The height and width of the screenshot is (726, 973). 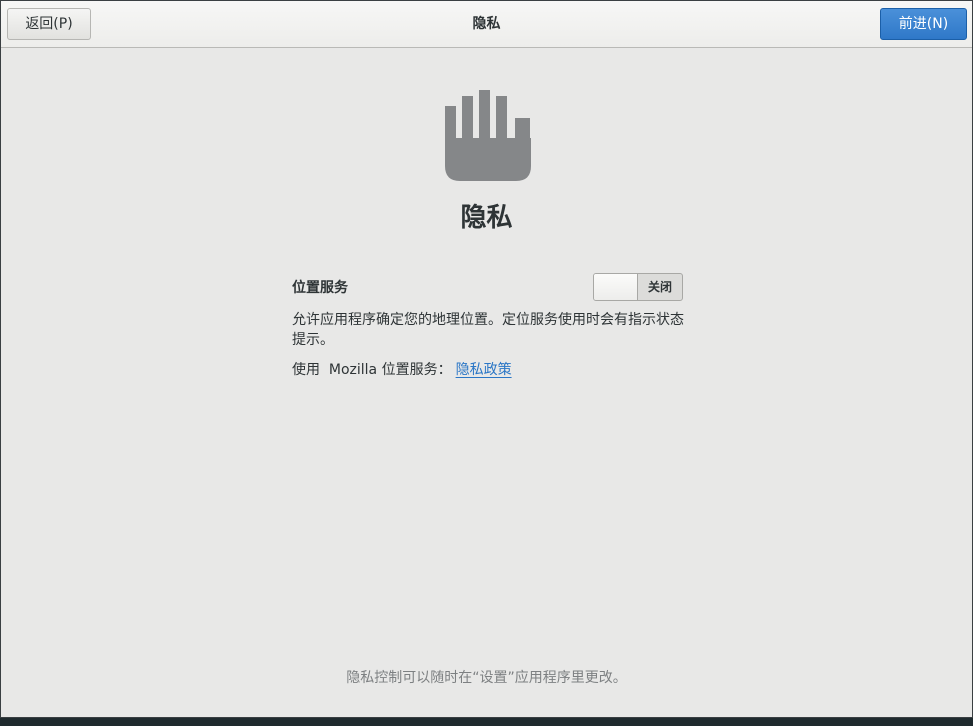 I want to click on header-title: 隐私, so click(x=486, y=24).